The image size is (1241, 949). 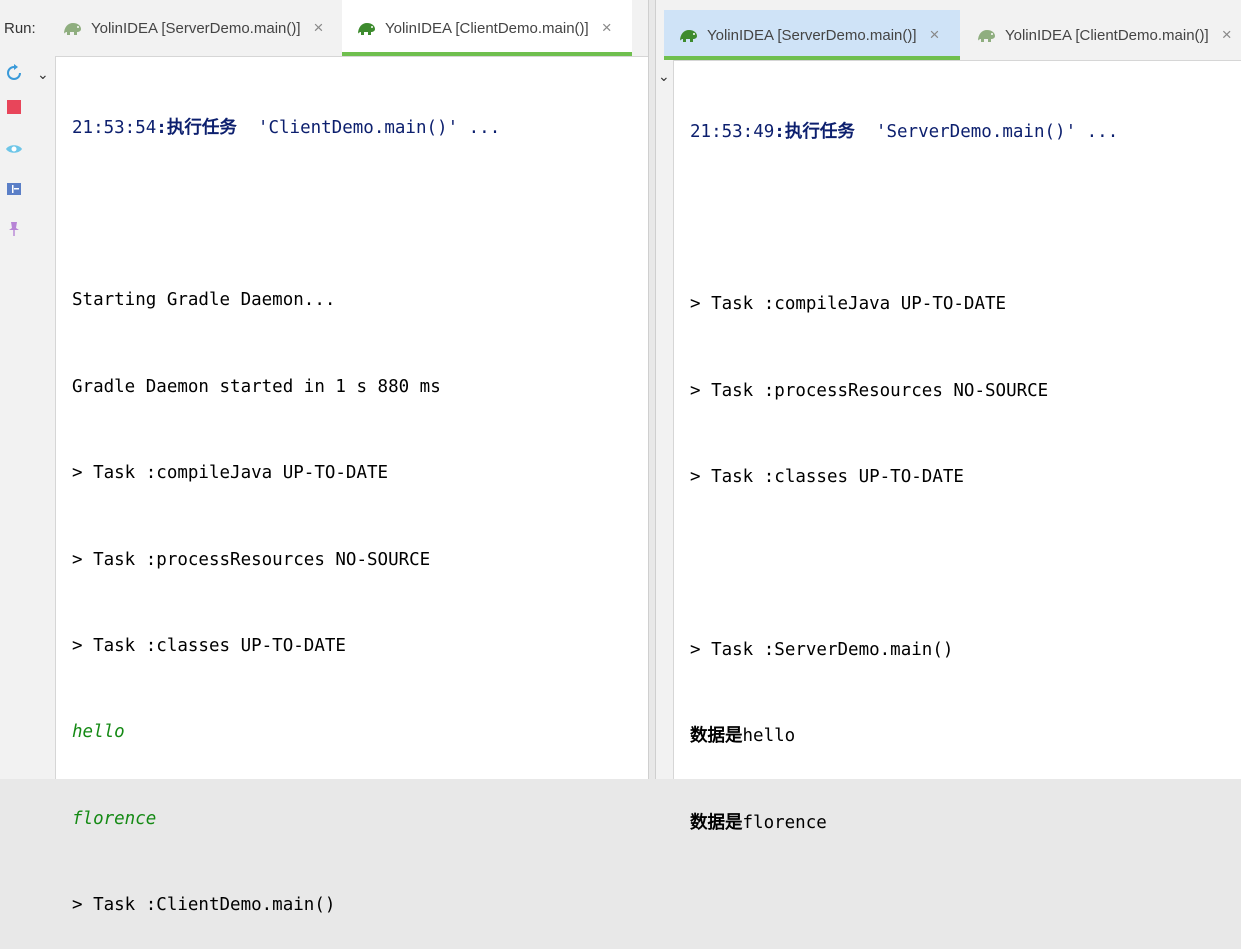 I want to click on run-label: Run:, so click(x=20, y=28).